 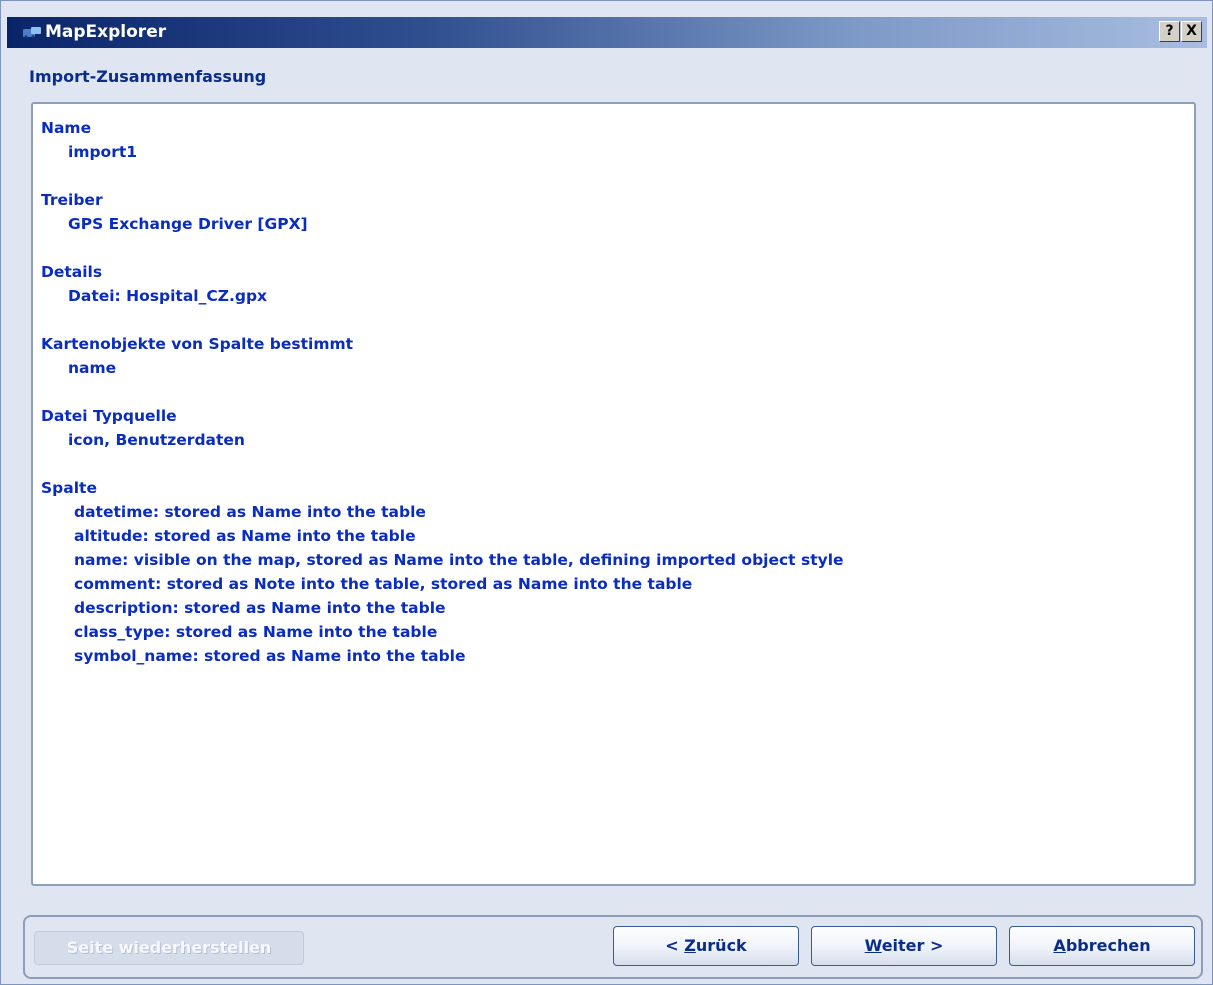 I want to click on group-label: Kartenobjekte von Spalte bestimmt, so click(x=197, y=344).